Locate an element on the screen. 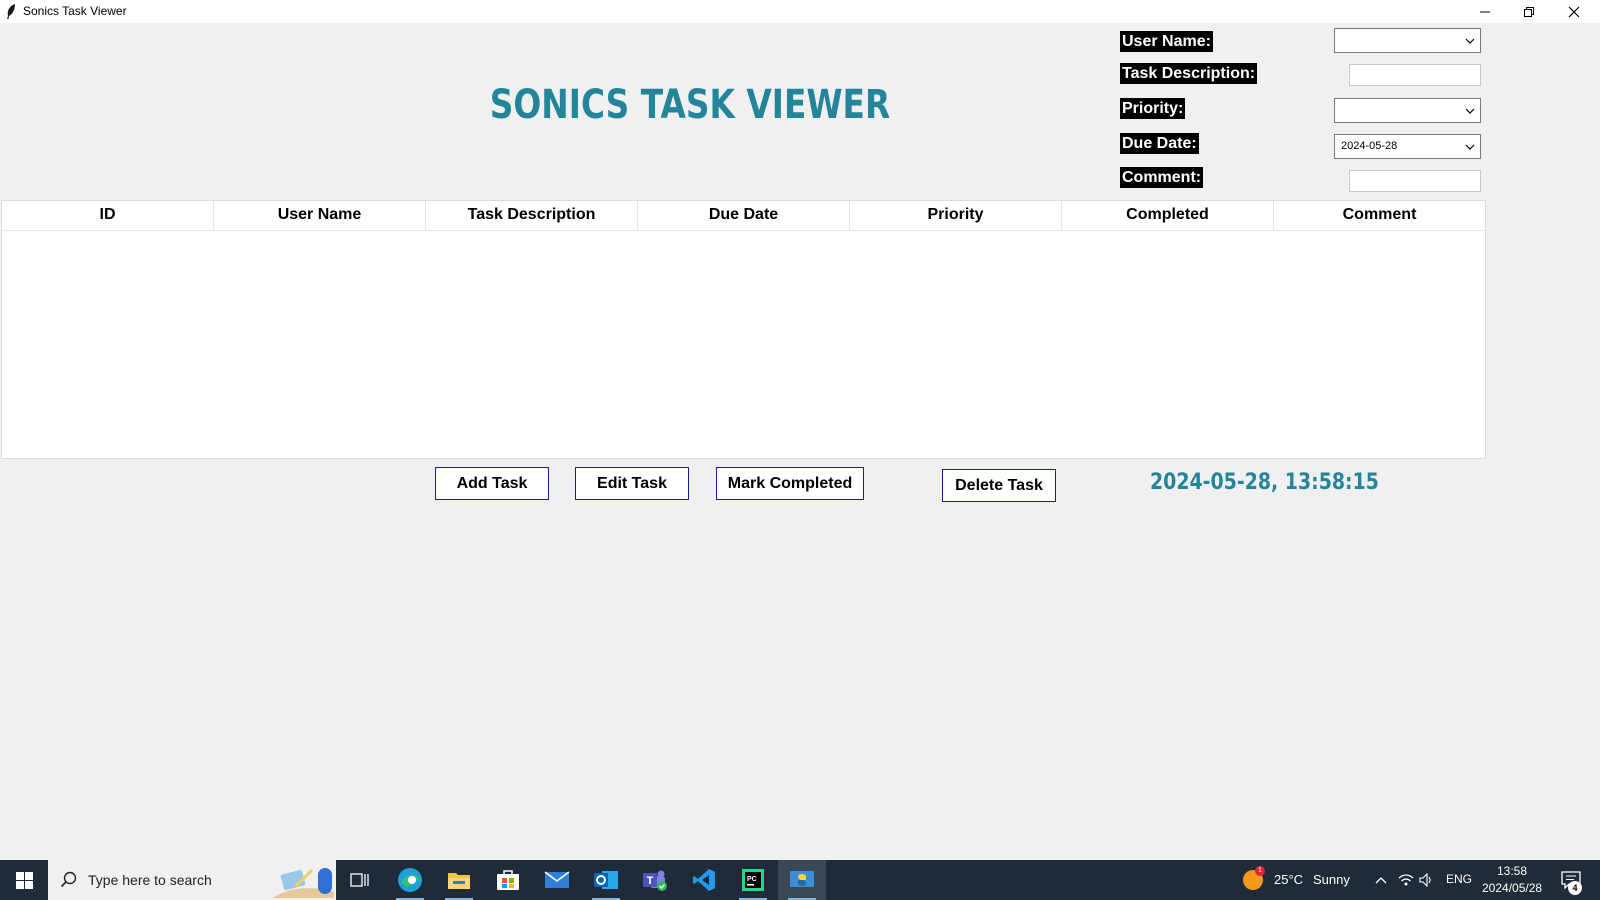  taskbar-outlook is located at coordinates (606, 880).